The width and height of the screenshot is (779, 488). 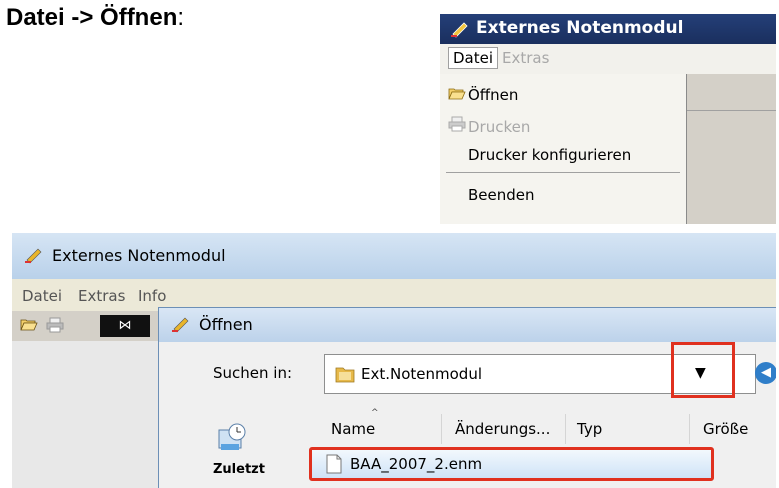 What do you see at coordinates (29, 326) in the screenshot?
I see `open-folder-icon` at bounding box center [29, 326].